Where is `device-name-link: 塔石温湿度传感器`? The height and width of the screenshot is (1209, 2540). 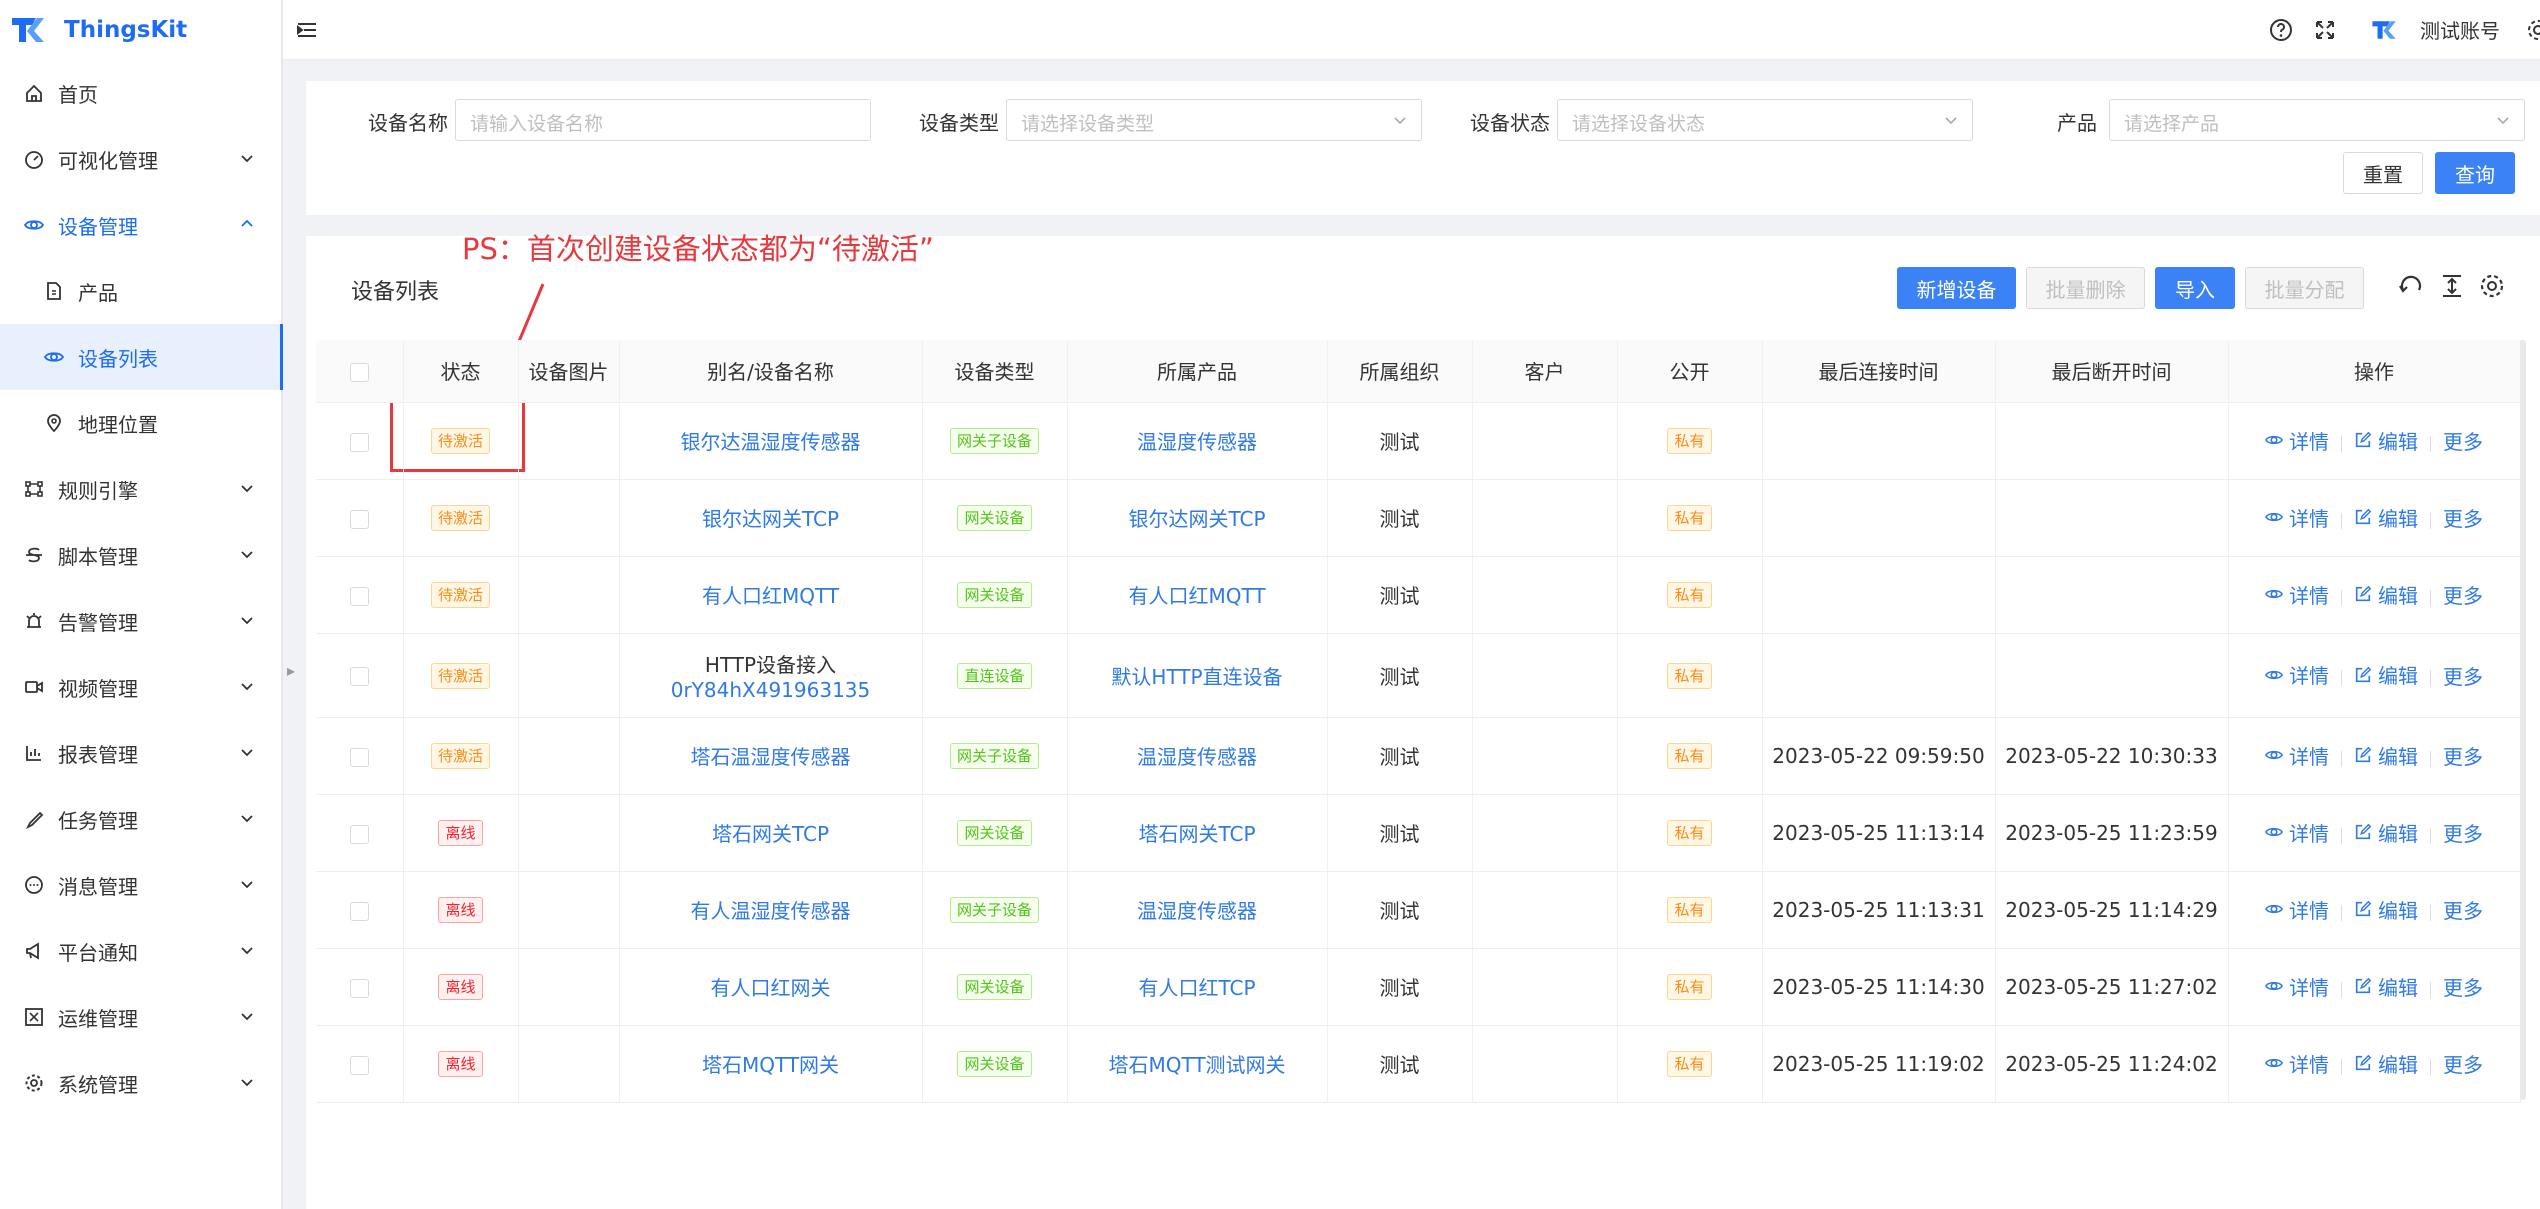
device-name-link: 塔石温湿度传感器 is located at coordinates (771, 757).